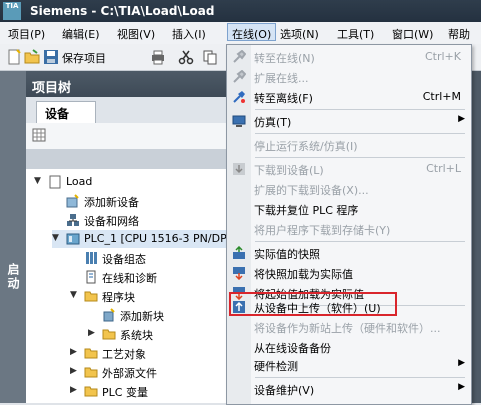 This screenshot has width=481, height=405. Describe the element at coordinates (239, 97) in the screenshot. I see `go-offline-icon` at that location.